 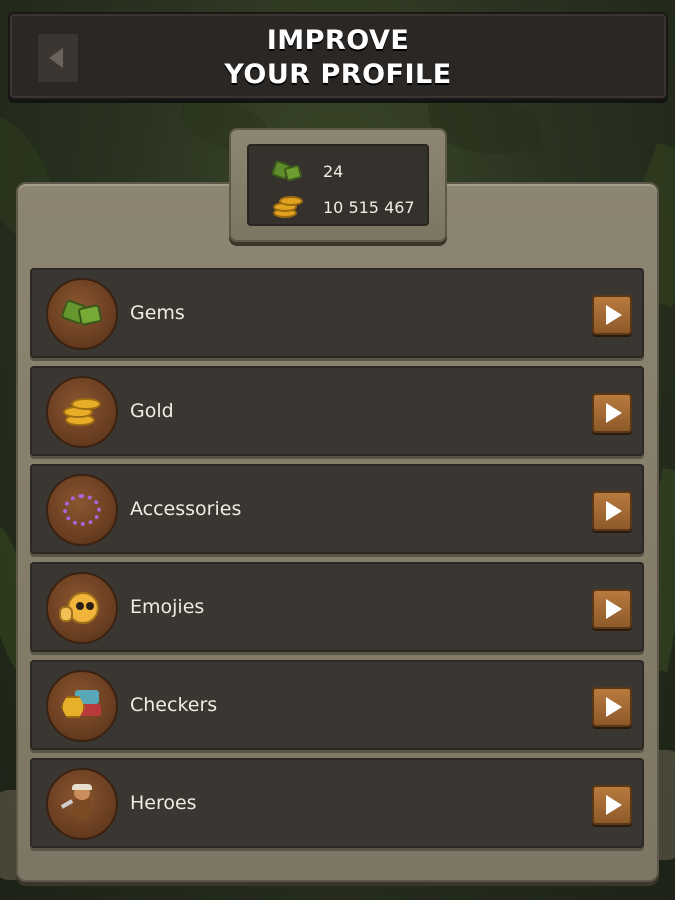 I want to click on open-gems-button, so click(x=612, y=315).